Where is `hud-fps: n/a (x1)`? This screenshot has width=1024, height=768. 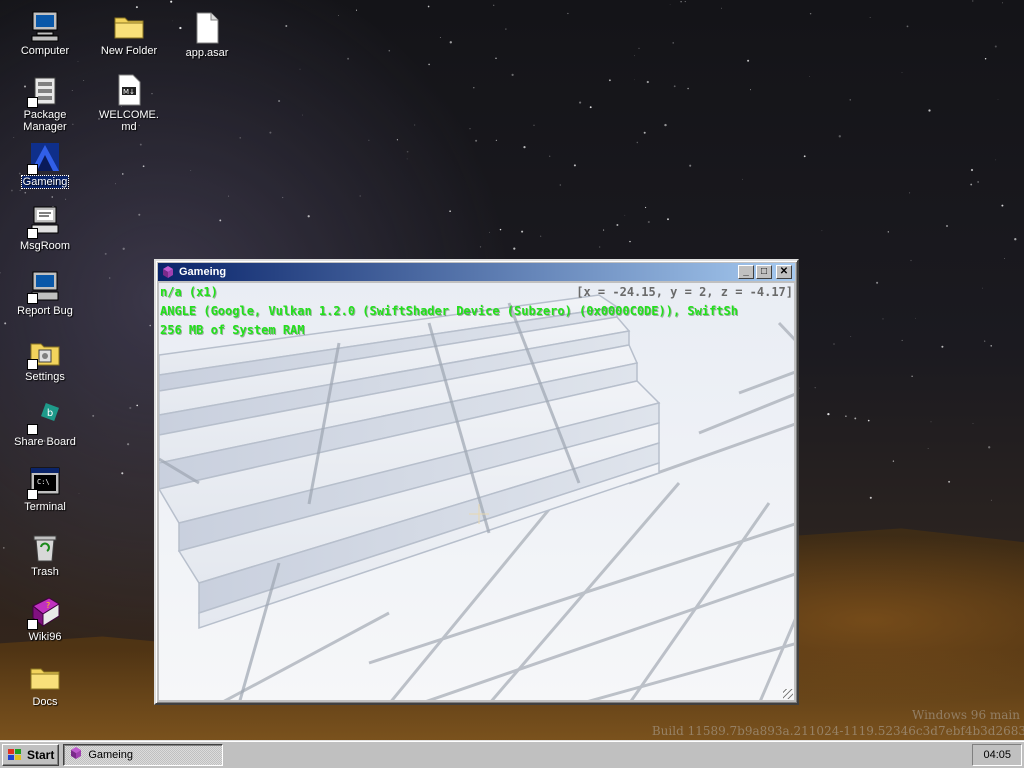 hud-fps: n/a (x1) is located at coordinates (189, 292).